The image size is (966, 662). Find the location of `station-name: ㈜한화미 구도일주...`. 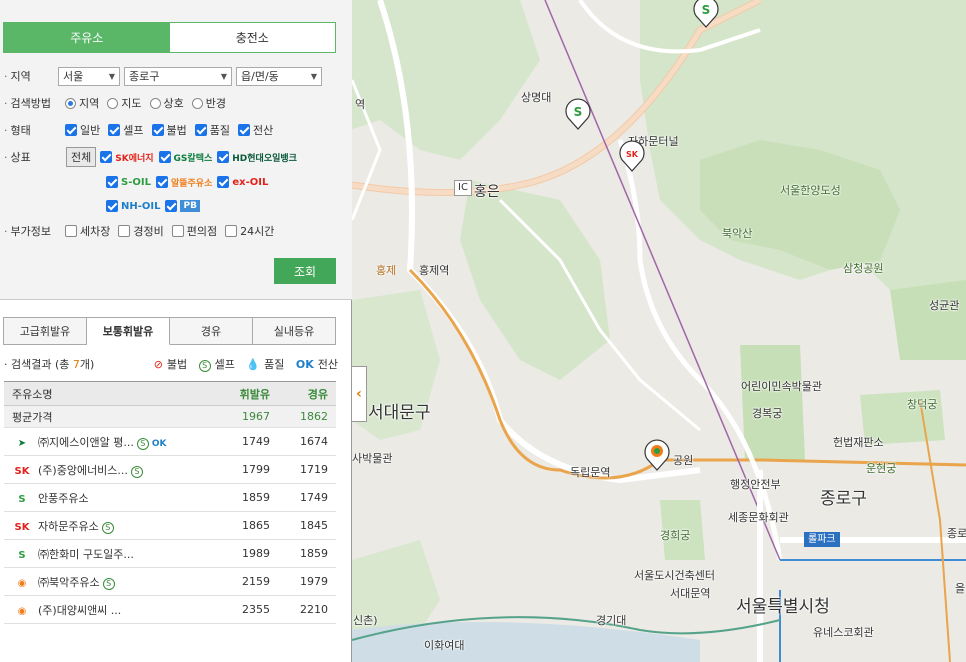

station-name: ㈜한화미 구도일주... is located at coordinates (86, 554).